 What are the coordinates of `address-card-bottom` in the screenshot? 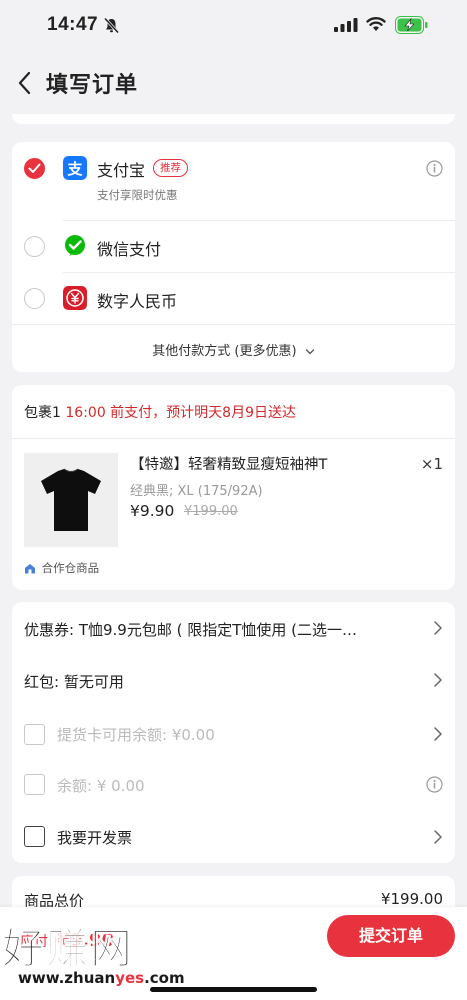 It's located at (233, 119).